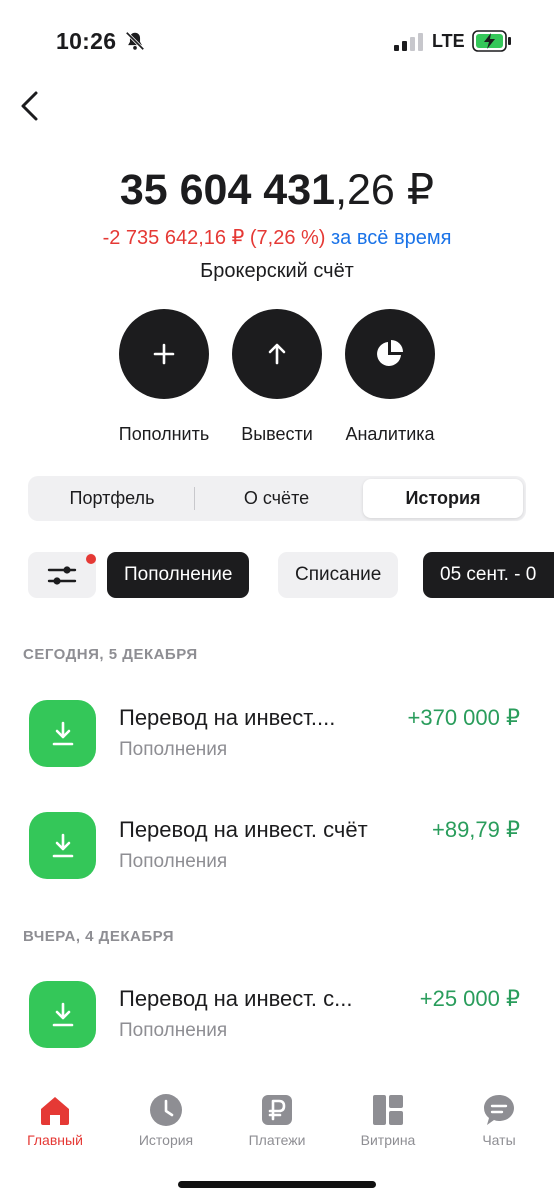 This screenshot has height=1200, width=554. Describe the element at coordinates (491, 41) in the screenshot. I see `battery-charging-icon` at that location.